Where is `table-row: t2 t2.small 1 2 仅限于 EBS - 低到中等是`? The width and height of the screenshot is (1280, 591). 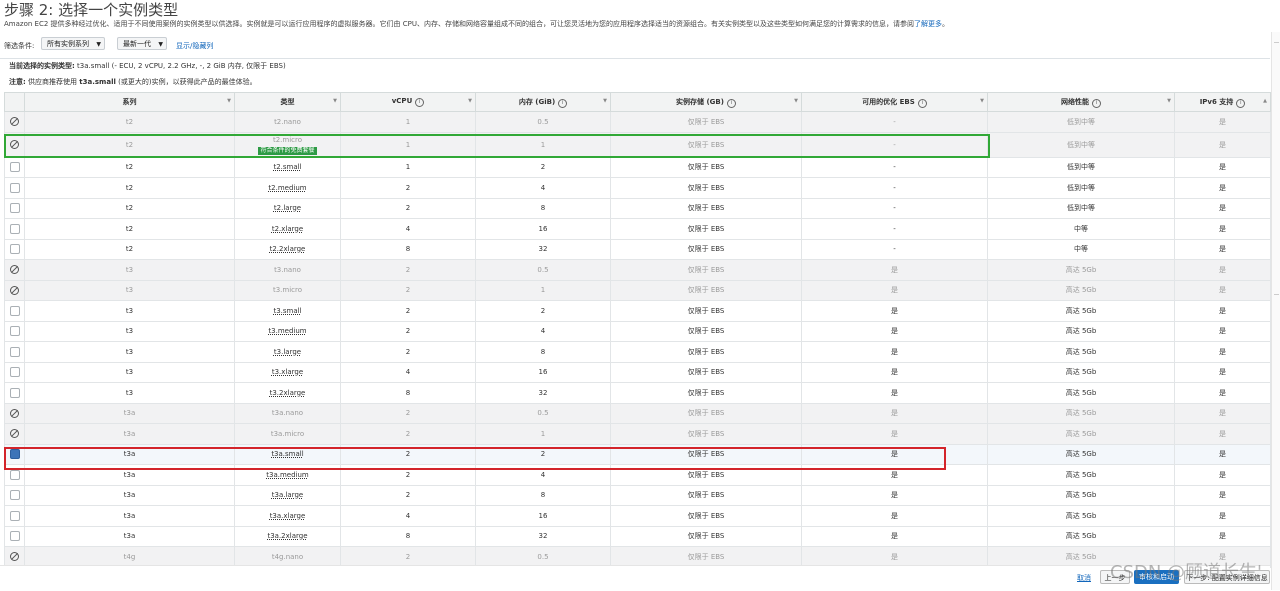
table-row: t2 t2.small 1 2 仅限于 EBS - 低到中等是 is located at coordinates (637, 167).